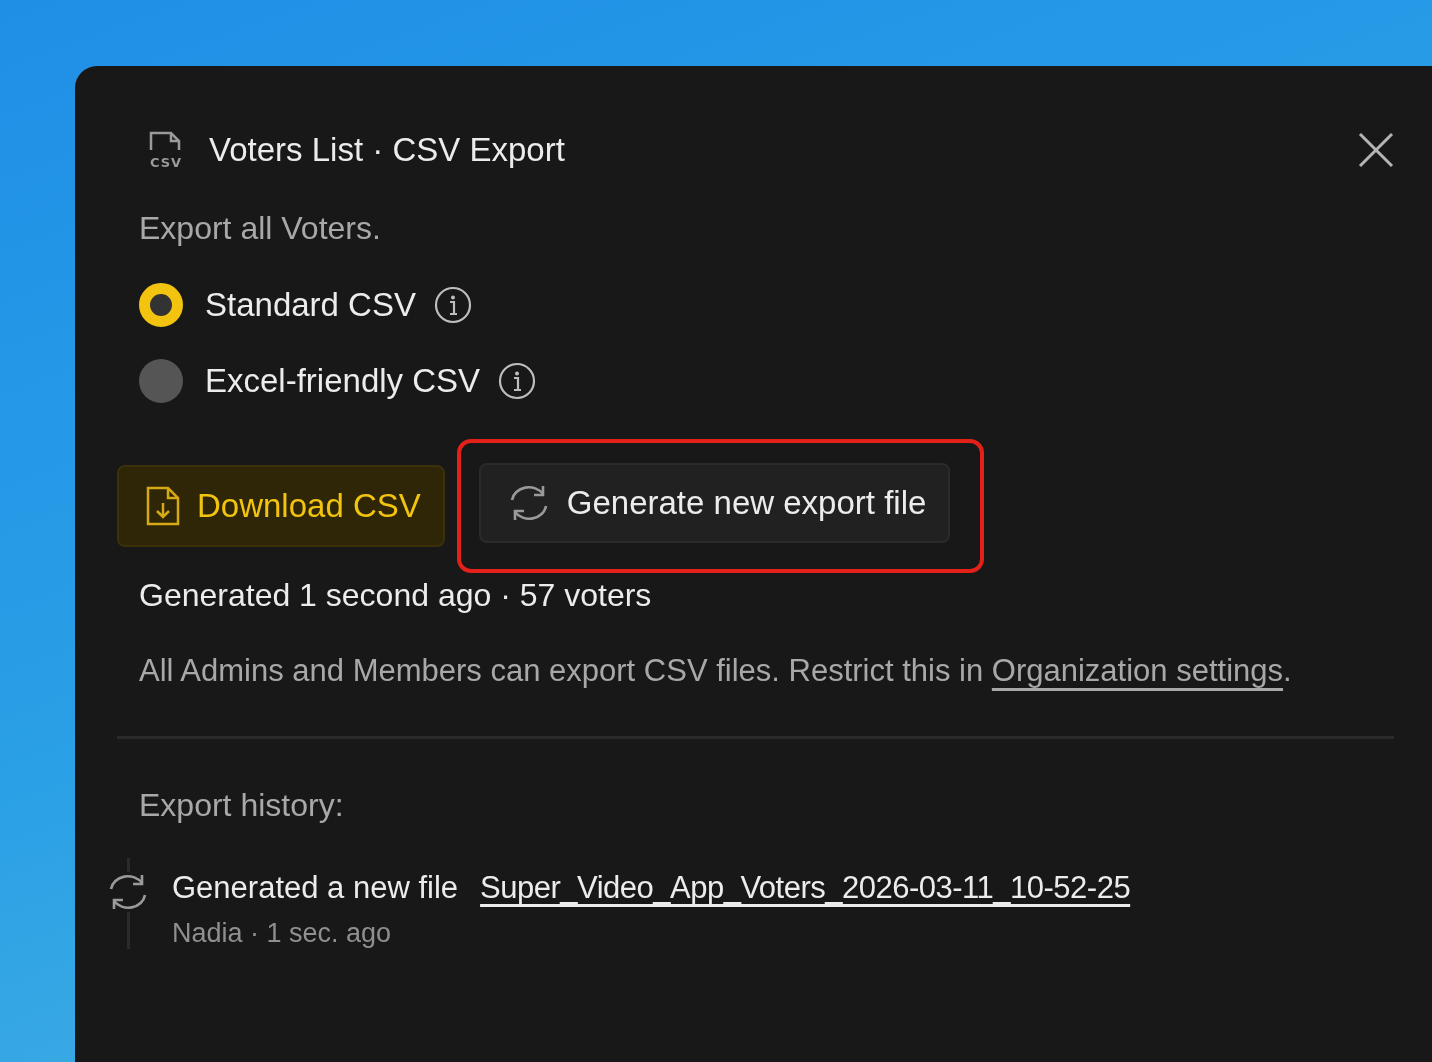 This screenshot has height=1062, width=1432. I want to click on close-button, so click(1376, 150).